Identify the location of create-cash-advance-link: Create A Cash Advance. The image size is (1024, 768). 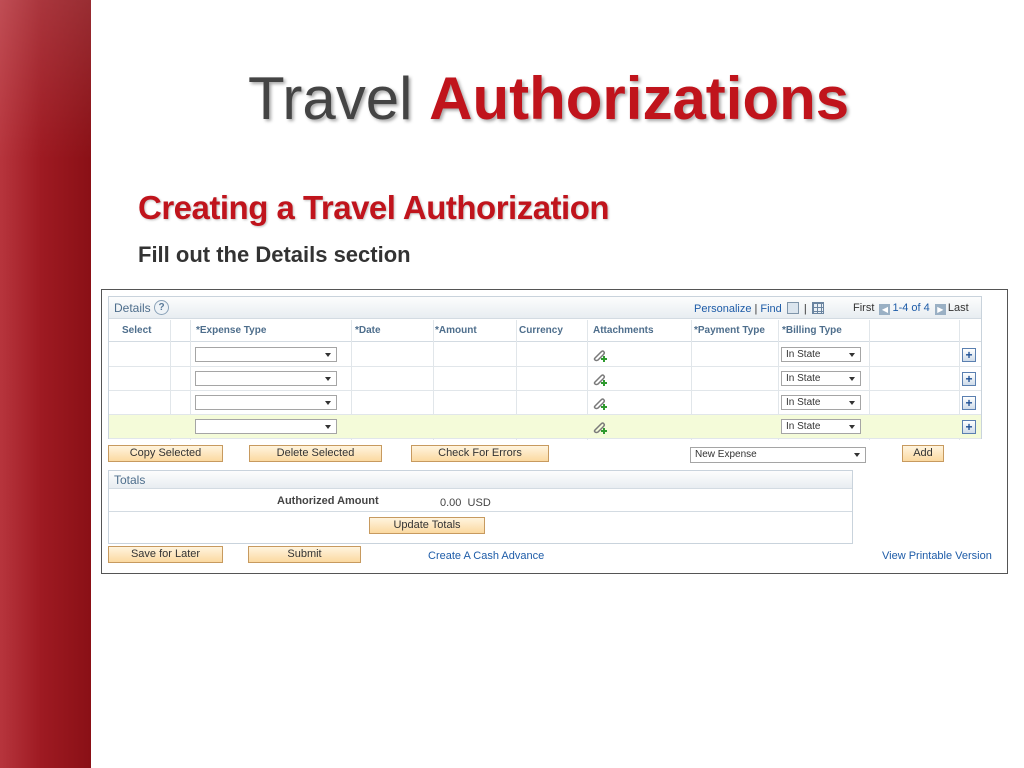
(486, 556).